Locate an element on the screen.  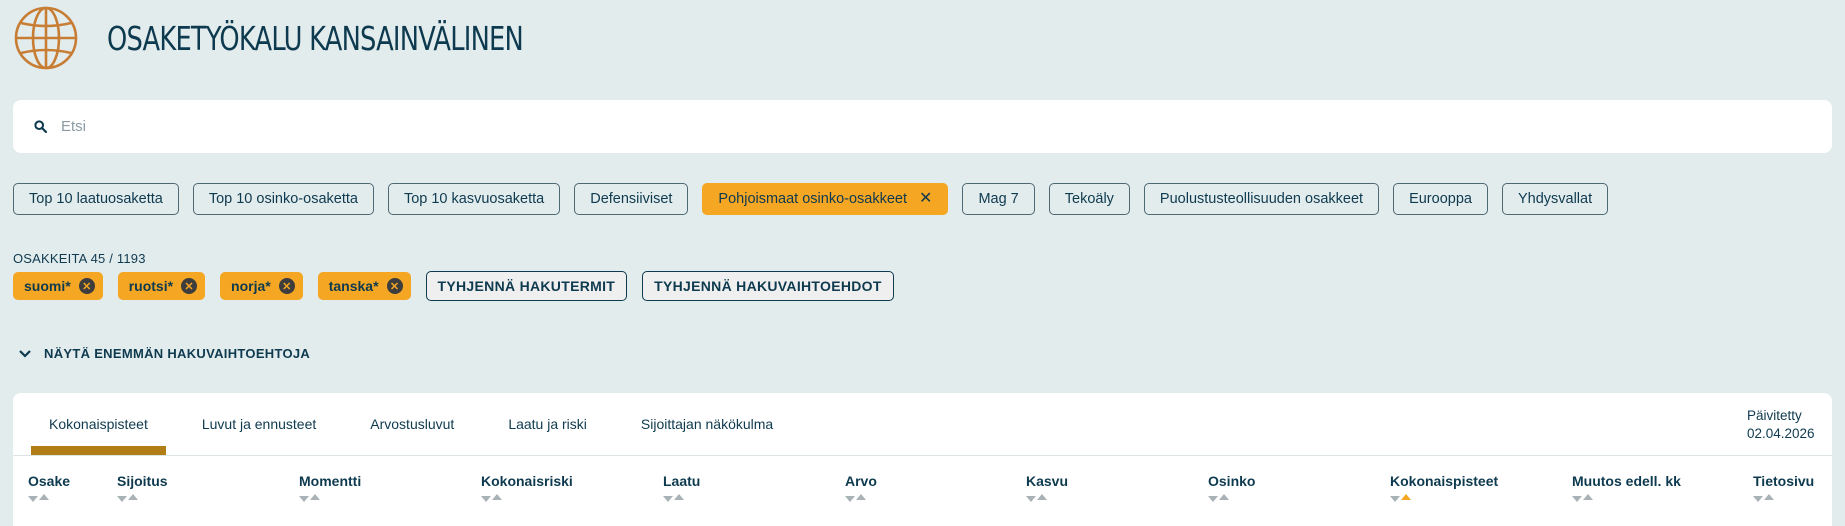
search-icon is located at coordinates (40, 127).